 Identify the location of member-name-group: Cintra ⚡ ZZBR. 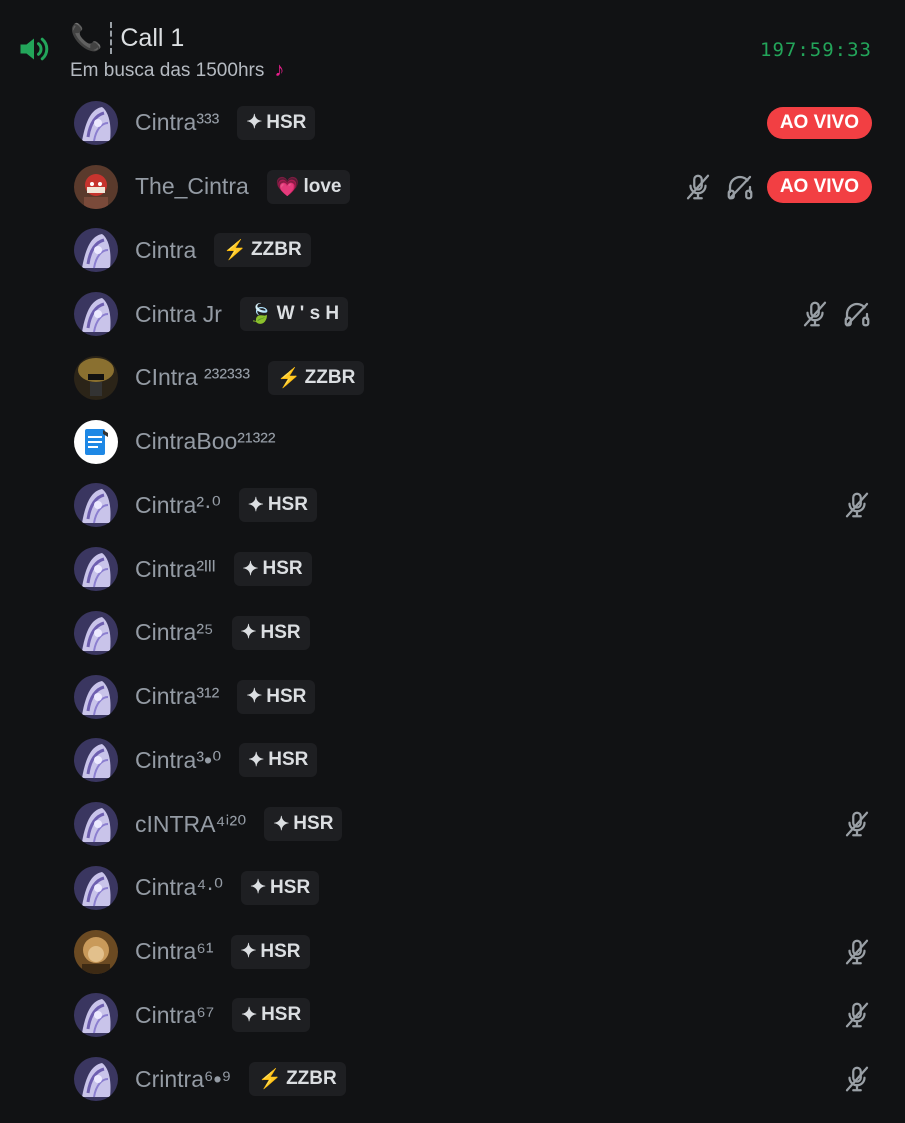
(223, 250).